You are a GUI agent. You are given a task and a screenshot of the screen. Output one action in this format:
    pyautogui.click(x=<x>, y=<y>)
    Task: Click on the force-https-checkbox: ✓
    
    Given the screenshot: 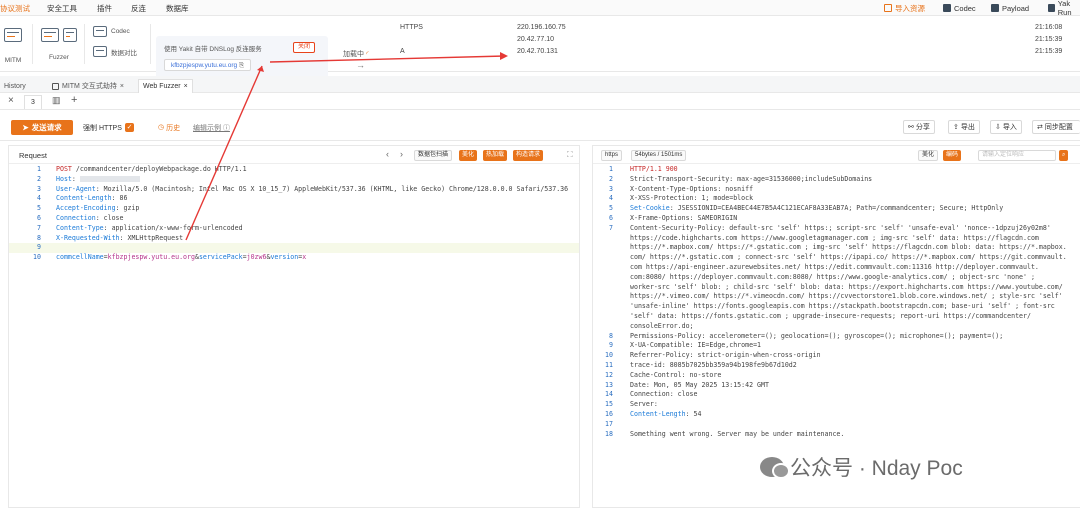 What is the action you would take?
    pyautogui.click(x=129, y=127)
    